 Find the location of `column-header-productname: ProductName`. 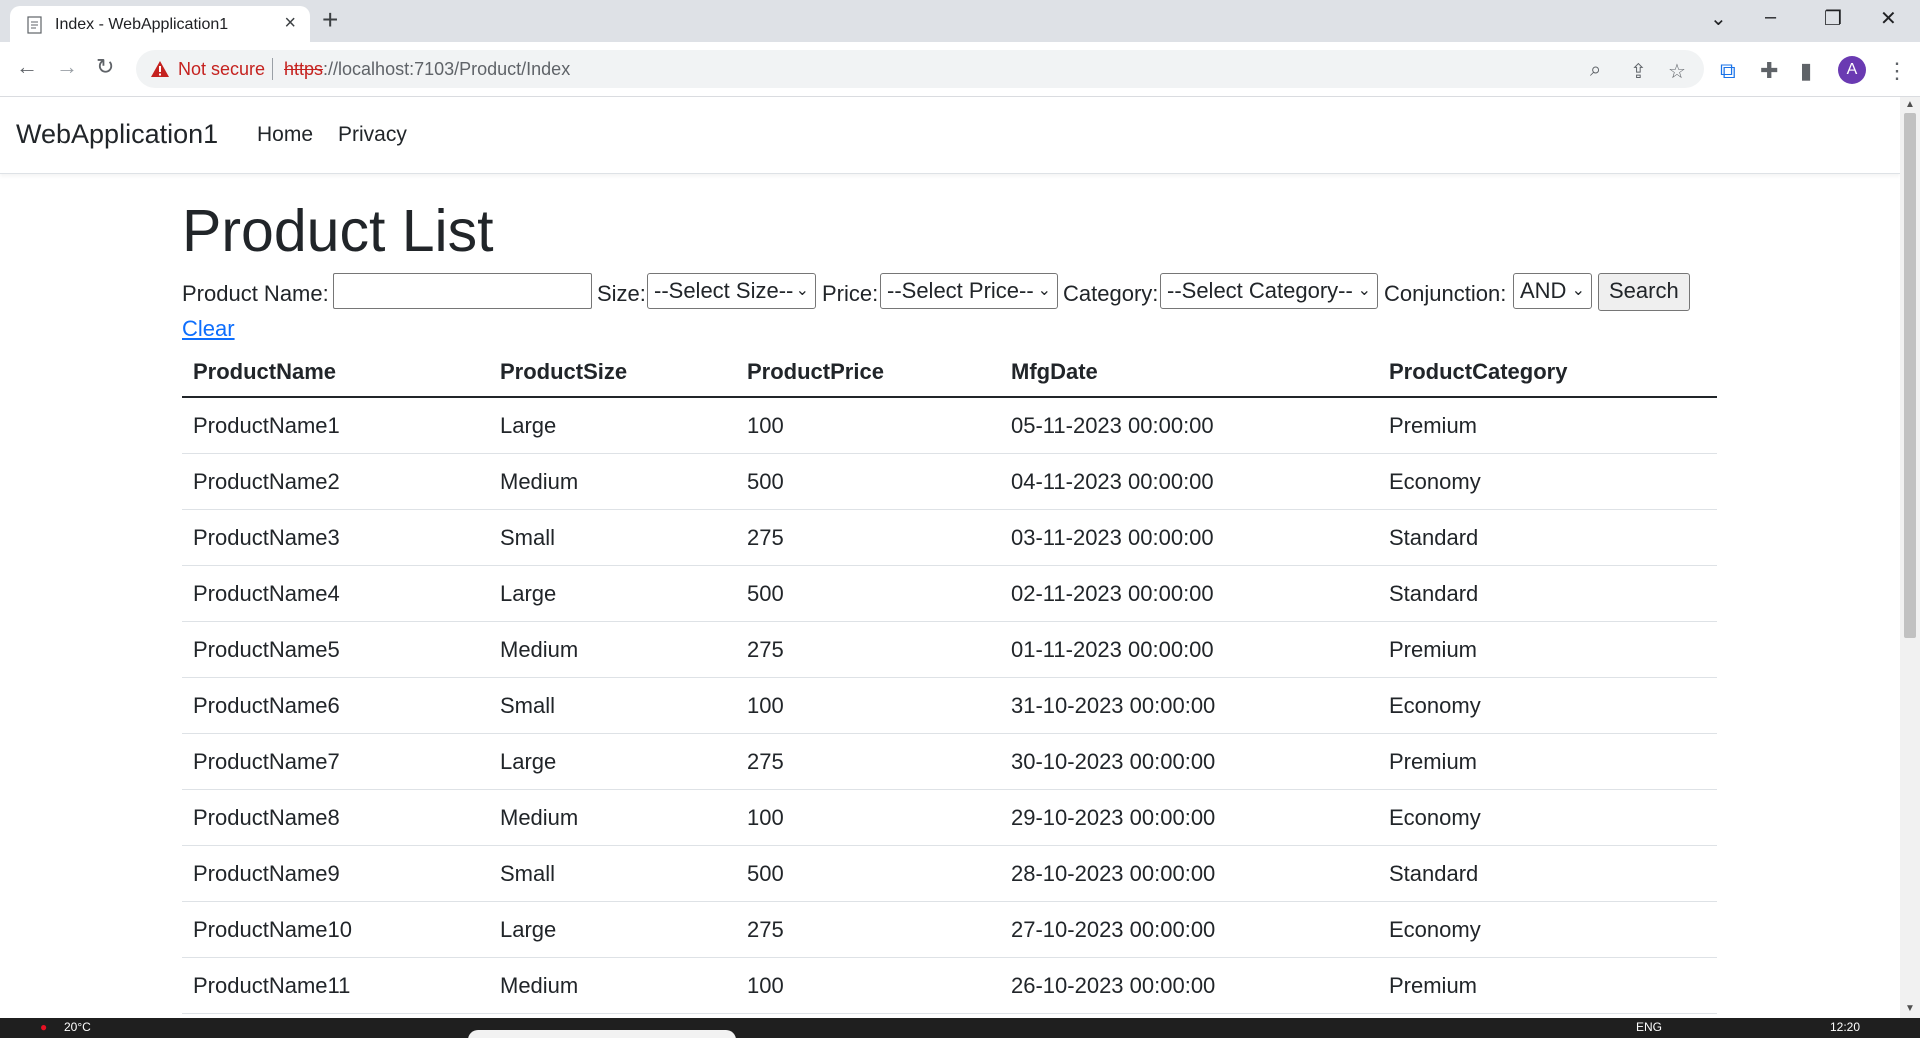

column-header-productname: ProductName is located at coordinates (335, 373).